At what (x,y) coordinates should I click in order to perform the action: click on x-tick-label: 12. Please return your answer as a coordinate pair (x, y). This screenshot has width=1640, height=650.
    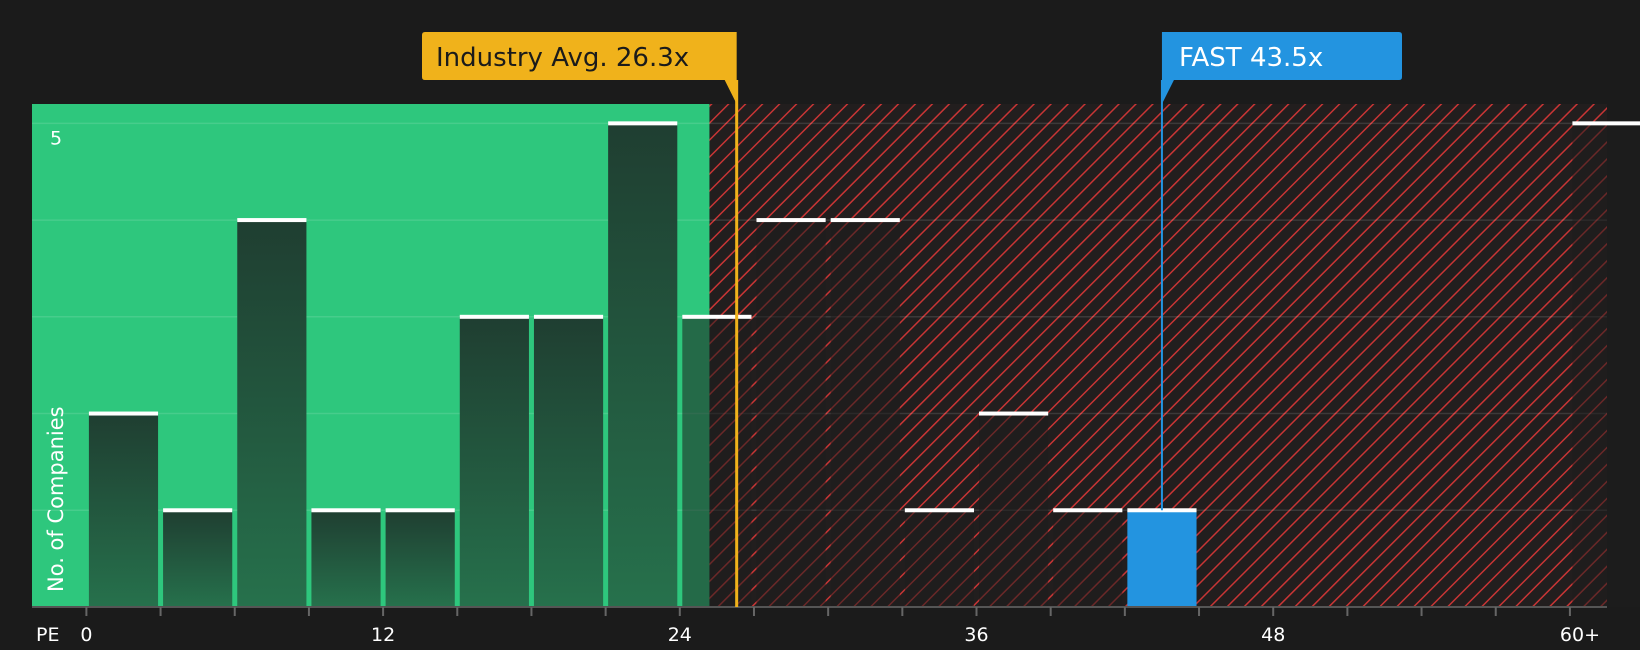
    Looking at the image, I should click on (383, 635).